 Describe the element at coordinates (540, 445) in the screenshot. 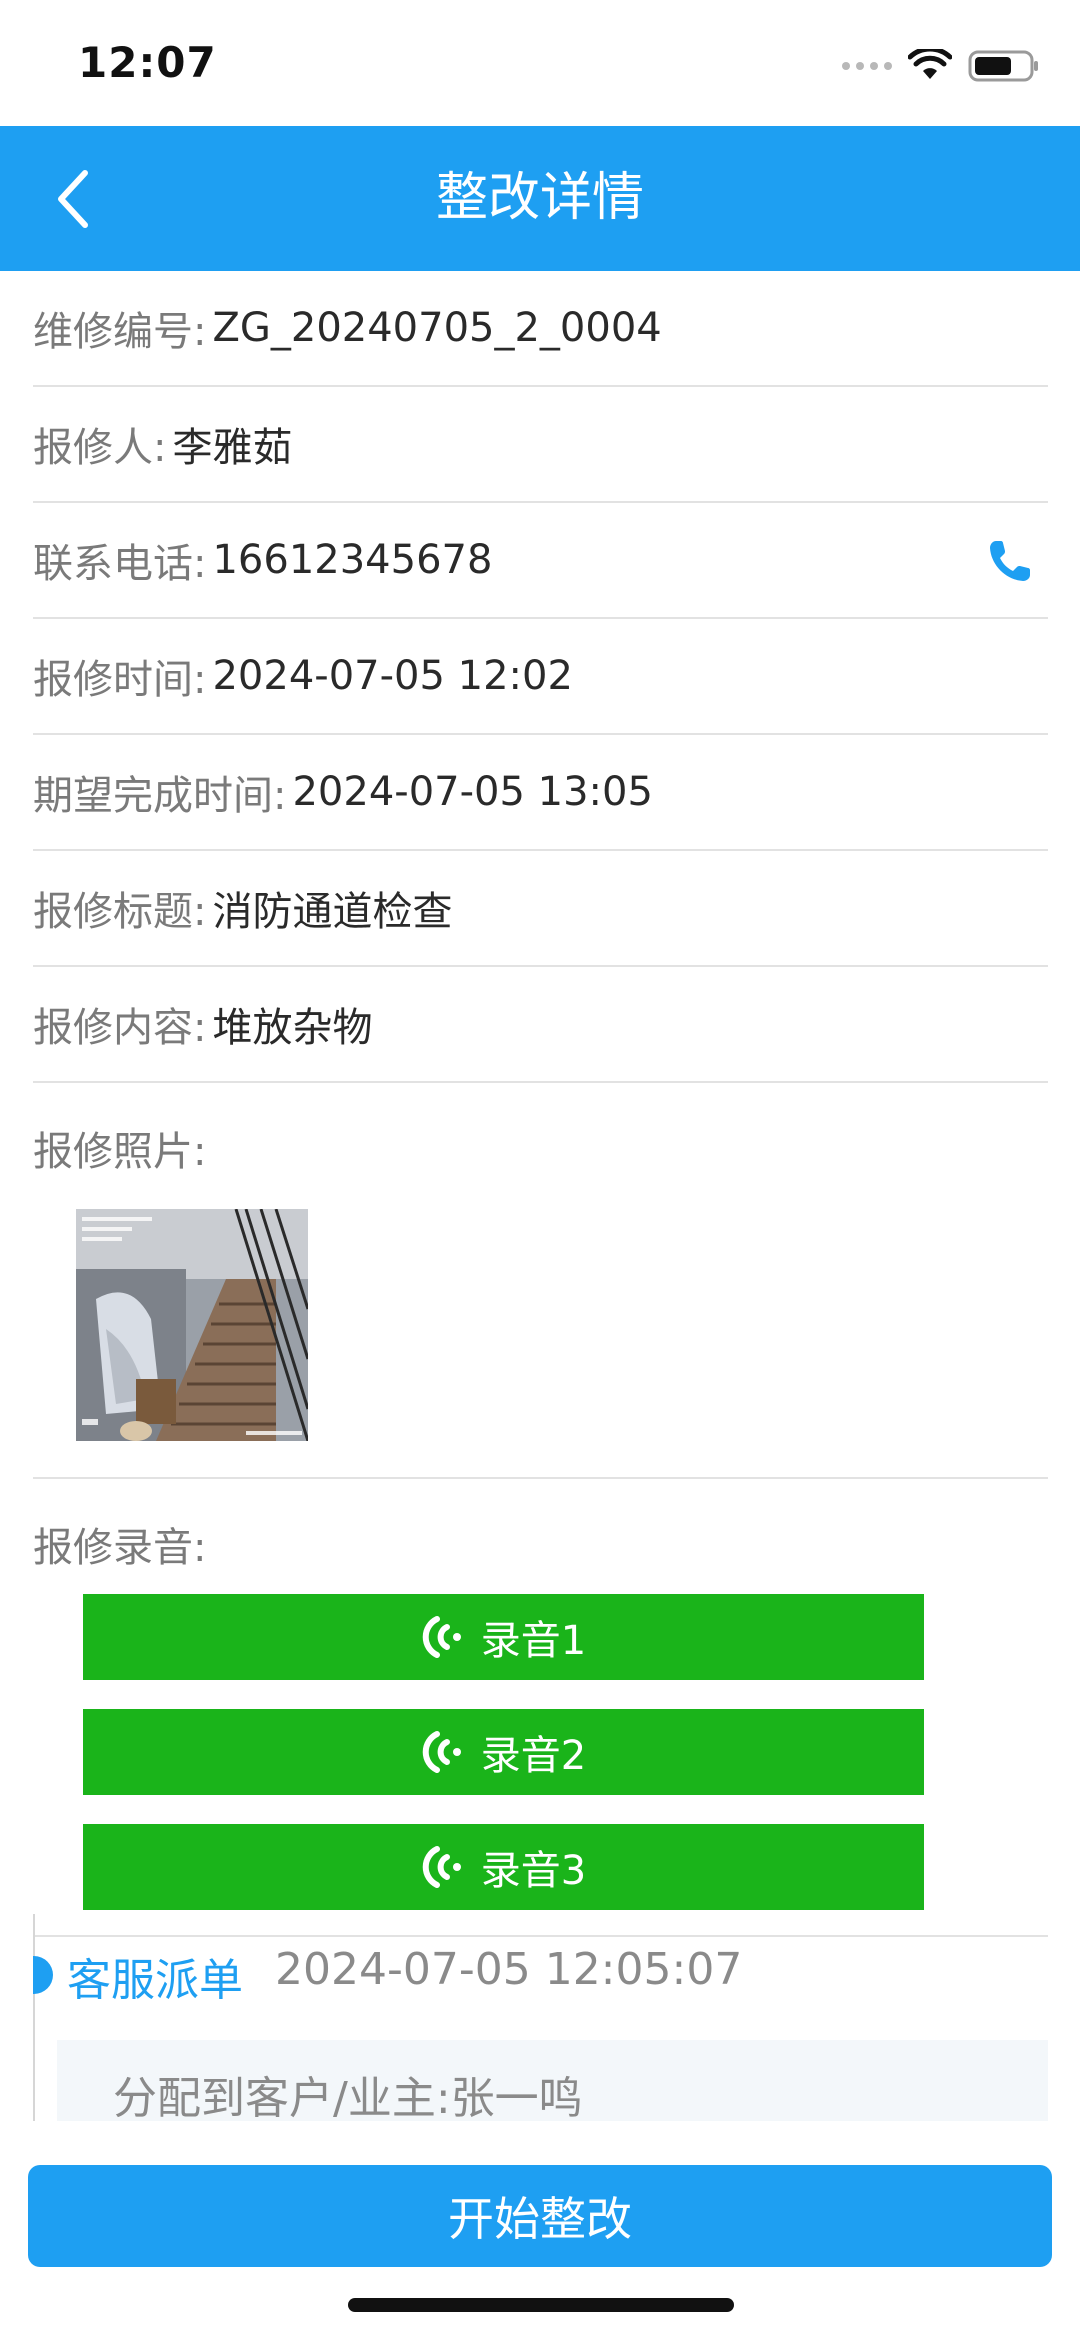

I see `field-row-reporter: 报修人: 李雅茹` at that location.